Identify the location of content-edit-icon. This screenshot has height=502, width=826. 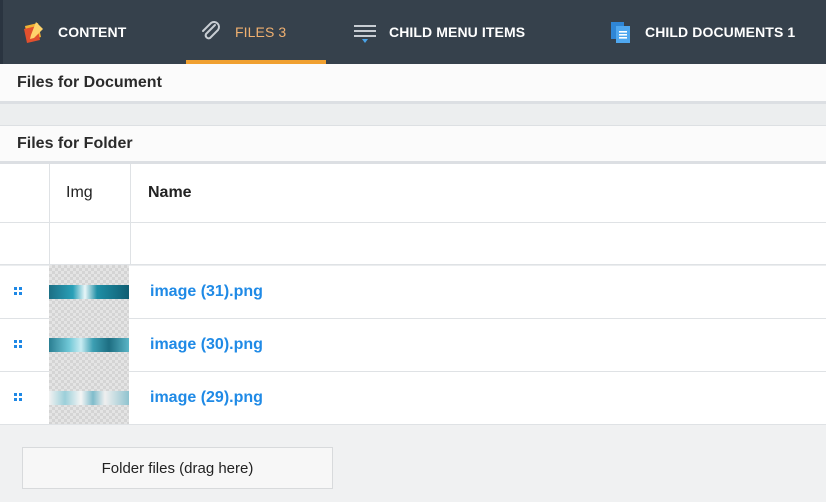
(34, 32).